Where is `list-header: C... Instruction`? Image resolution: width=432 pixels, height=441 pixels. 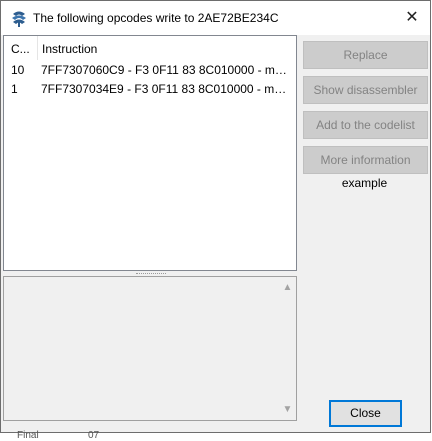
list-header: C... Instruction is located at coordinates (150, 48).